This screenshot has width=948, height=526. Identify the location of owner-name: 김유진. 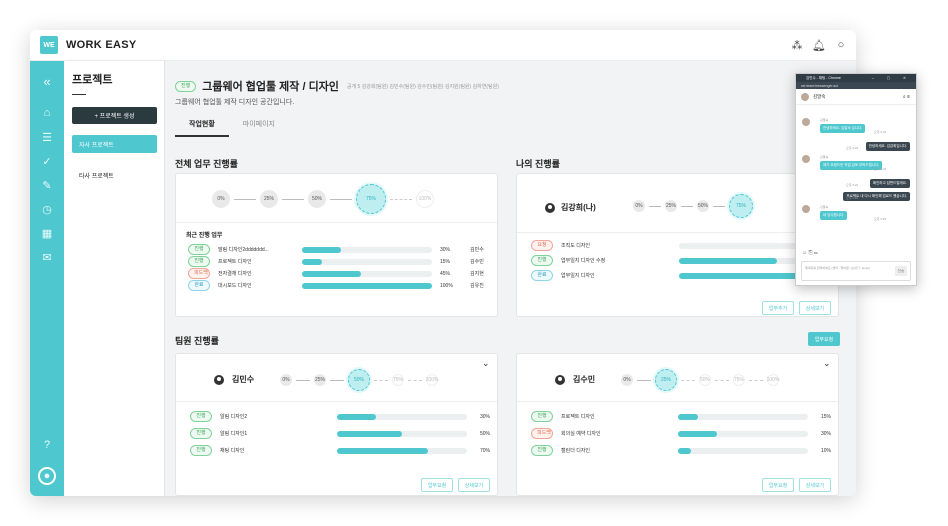
(477, 286).